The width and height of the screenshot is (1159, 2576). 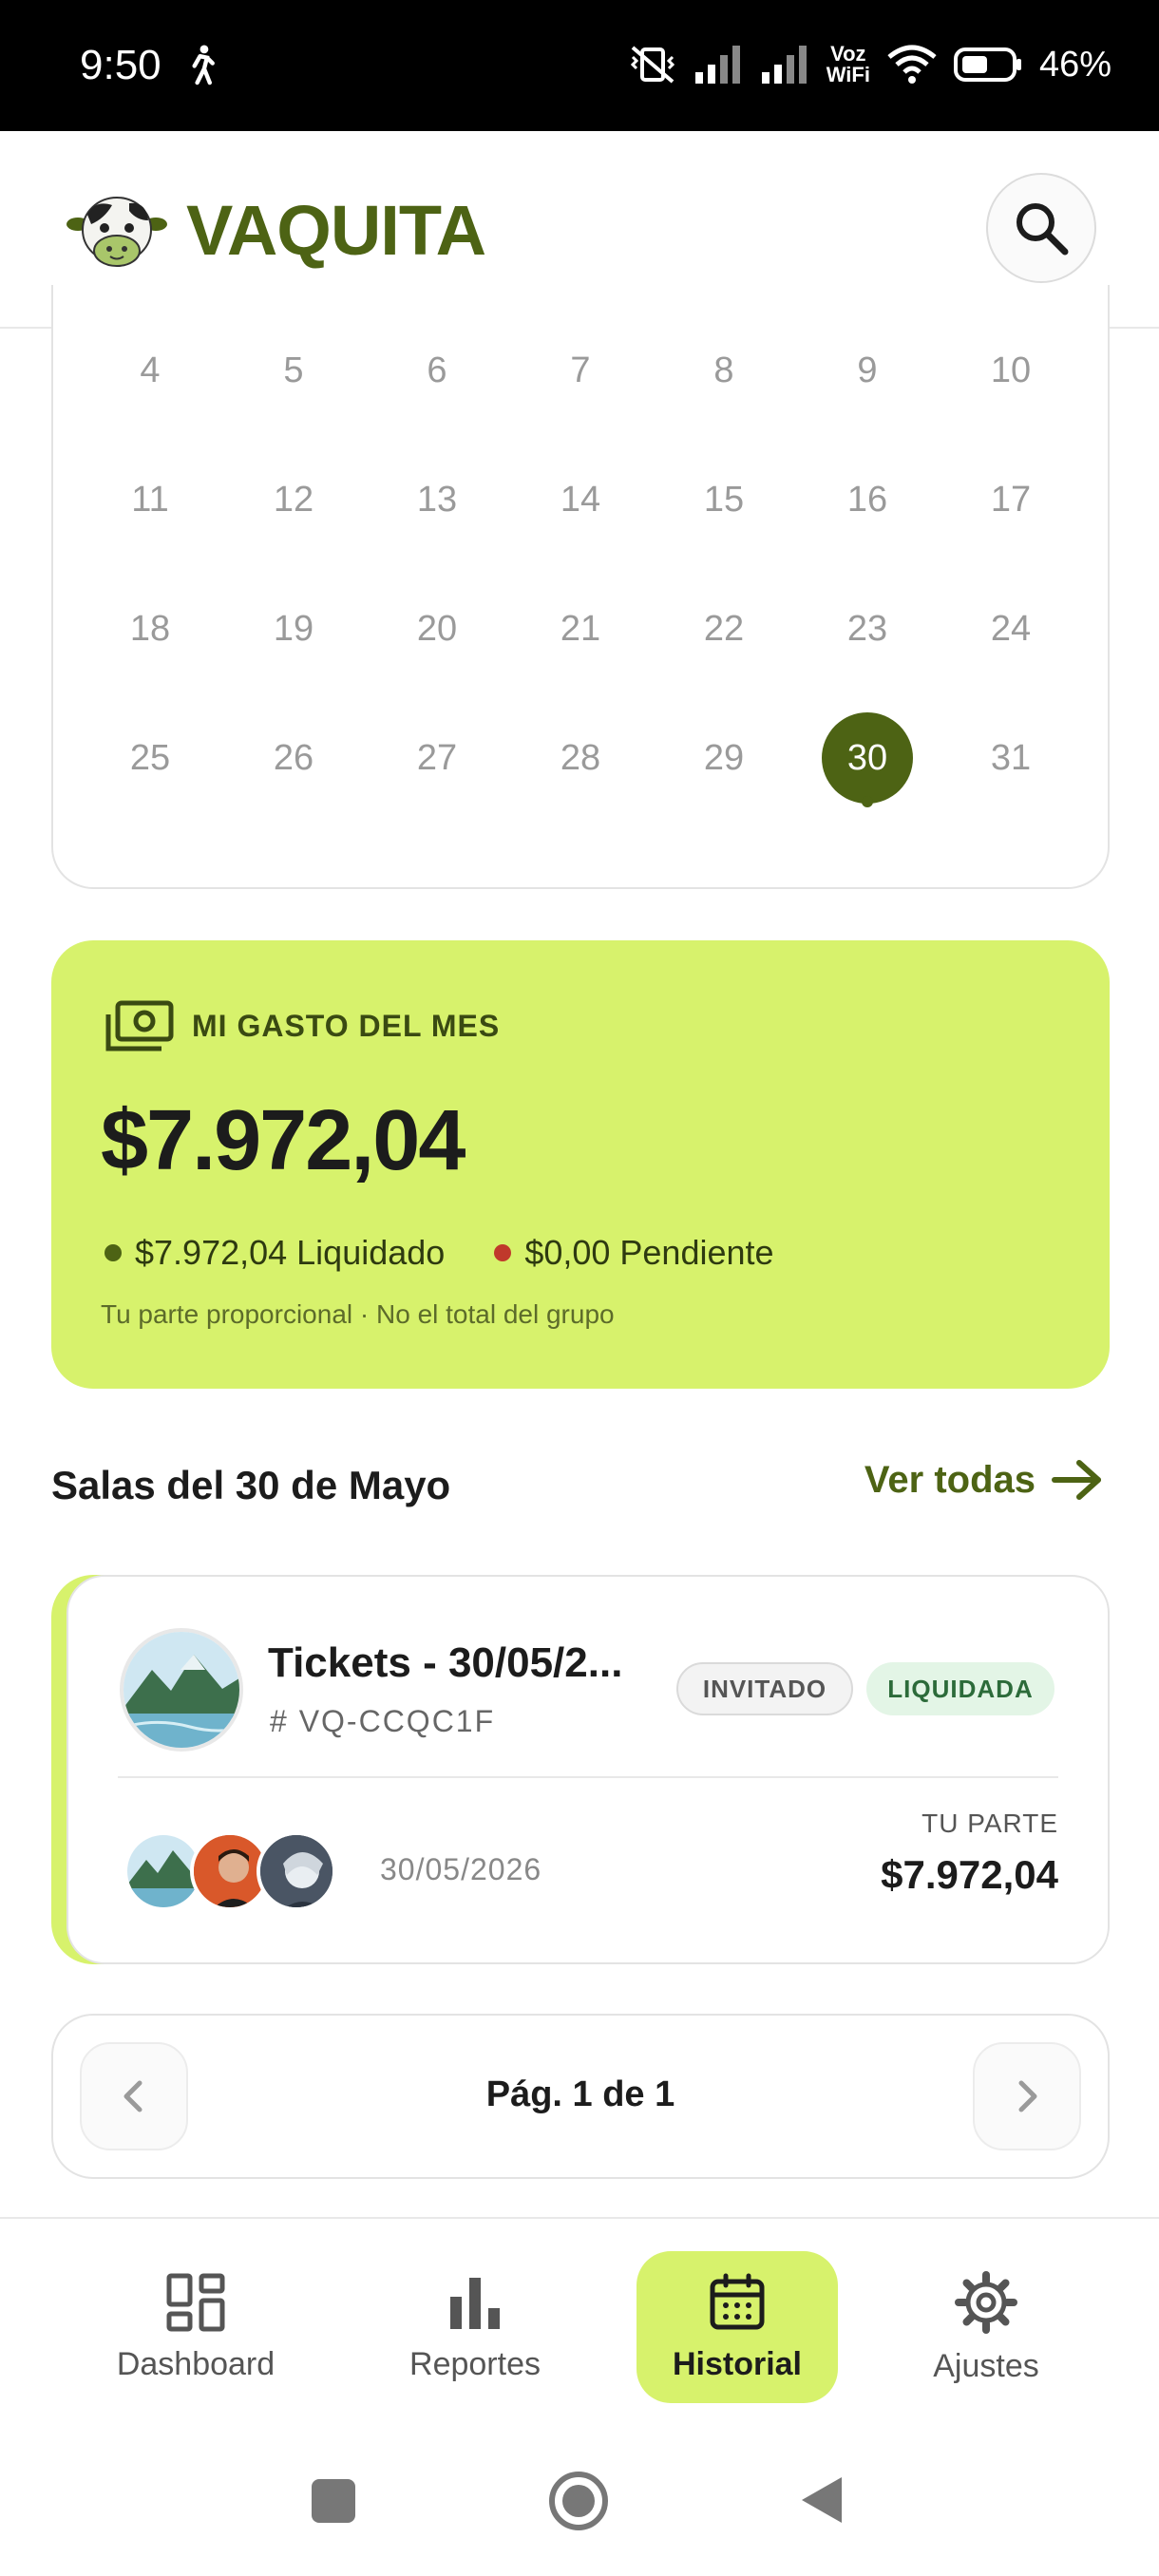 I want to click on next-page-button, so click(x=1027, y=2096).